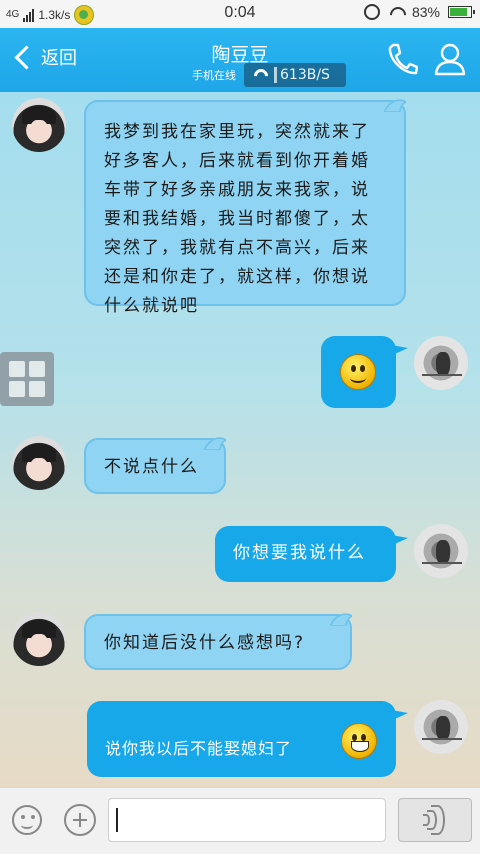 The height and width of the screenshot is (854, 480). Describe the element at coordinates (358, 372) in the screenshot. I see `smile-emoji-icon` at that location.